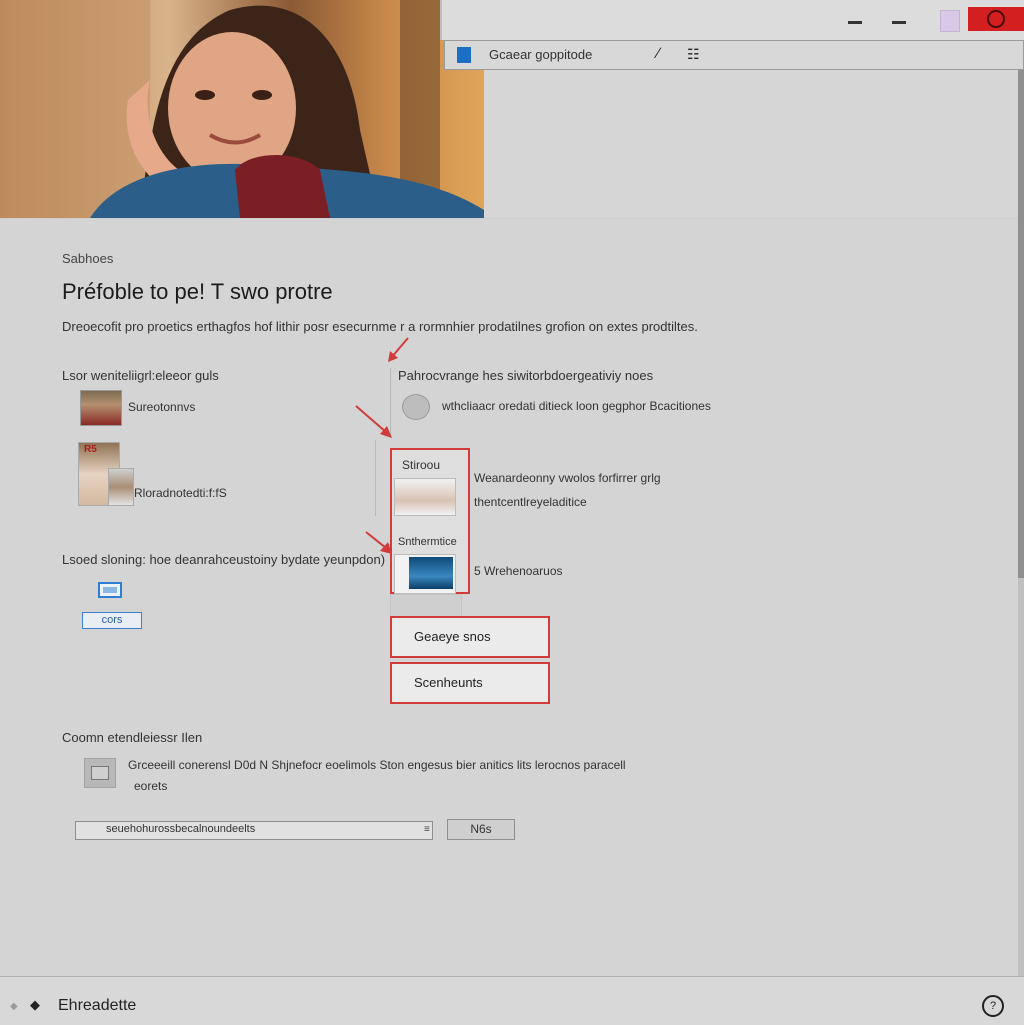 The width and height of the screenshot is (1024, 1025). I want to click on box-text: thentcentlreyeladitice, so click(530, 502).